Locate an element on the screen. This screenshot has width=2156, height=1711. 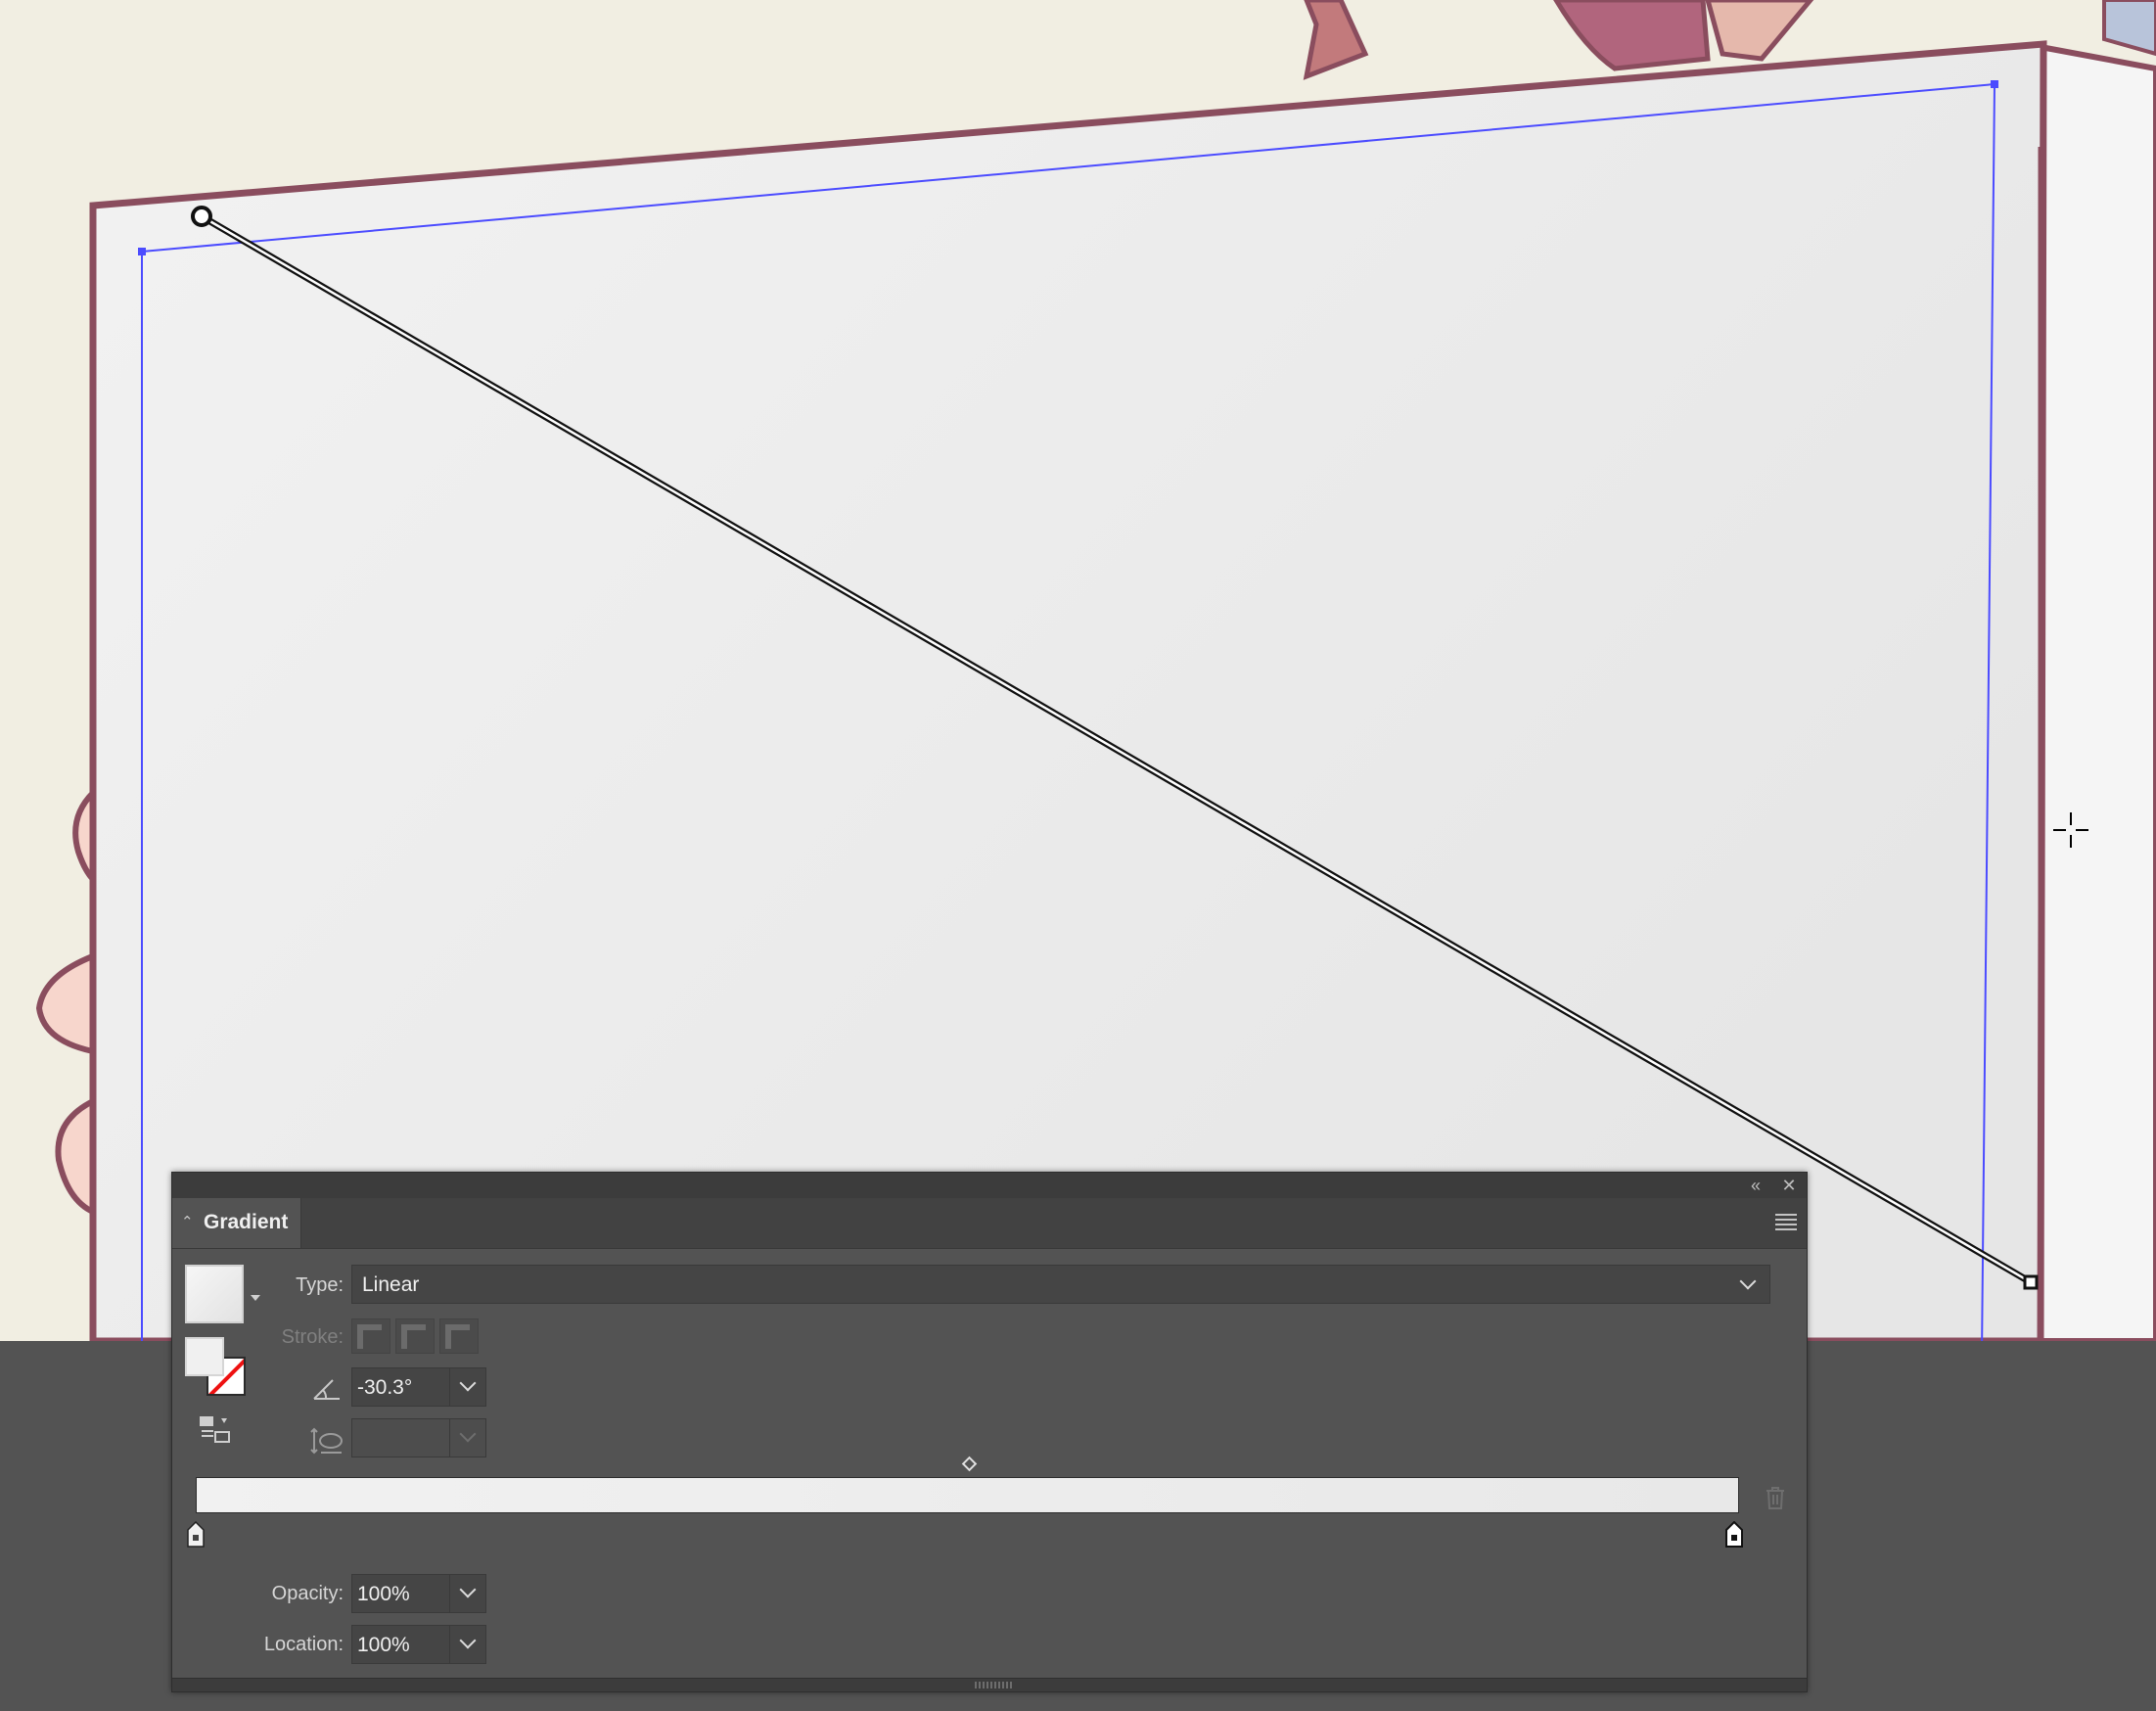
stroke-along-icon is located at coordinates (413, 1336).